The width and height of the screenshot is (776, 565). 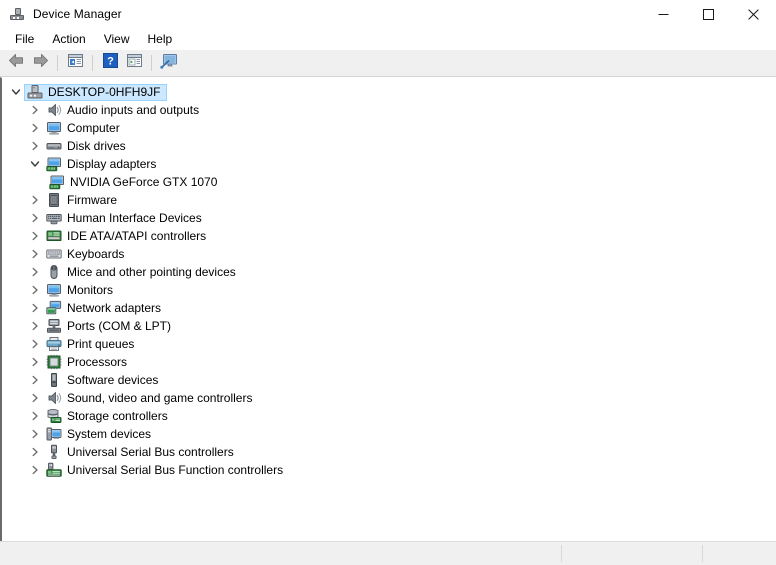 What do you see at coordinates (54, 146) in the screenshot?
I see `disk-drive-icon` at bounding box center [54, 146].